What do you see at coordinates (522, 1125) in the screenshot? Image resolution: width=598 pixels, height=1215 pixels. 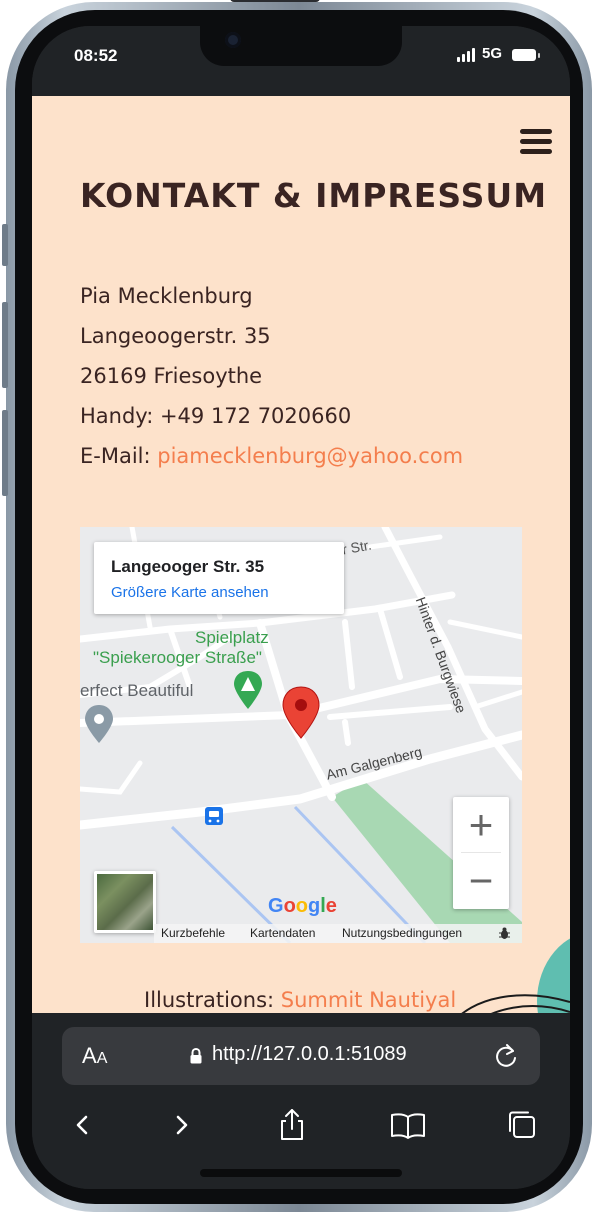 I see `tabs-icon` at bounding box center [522, 1125].